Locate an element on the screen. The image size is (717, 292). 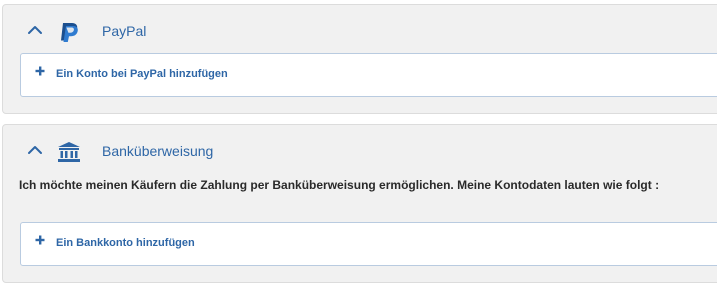
bank-transfer-title: Banküberweisung is located at coordinates (158, 151).